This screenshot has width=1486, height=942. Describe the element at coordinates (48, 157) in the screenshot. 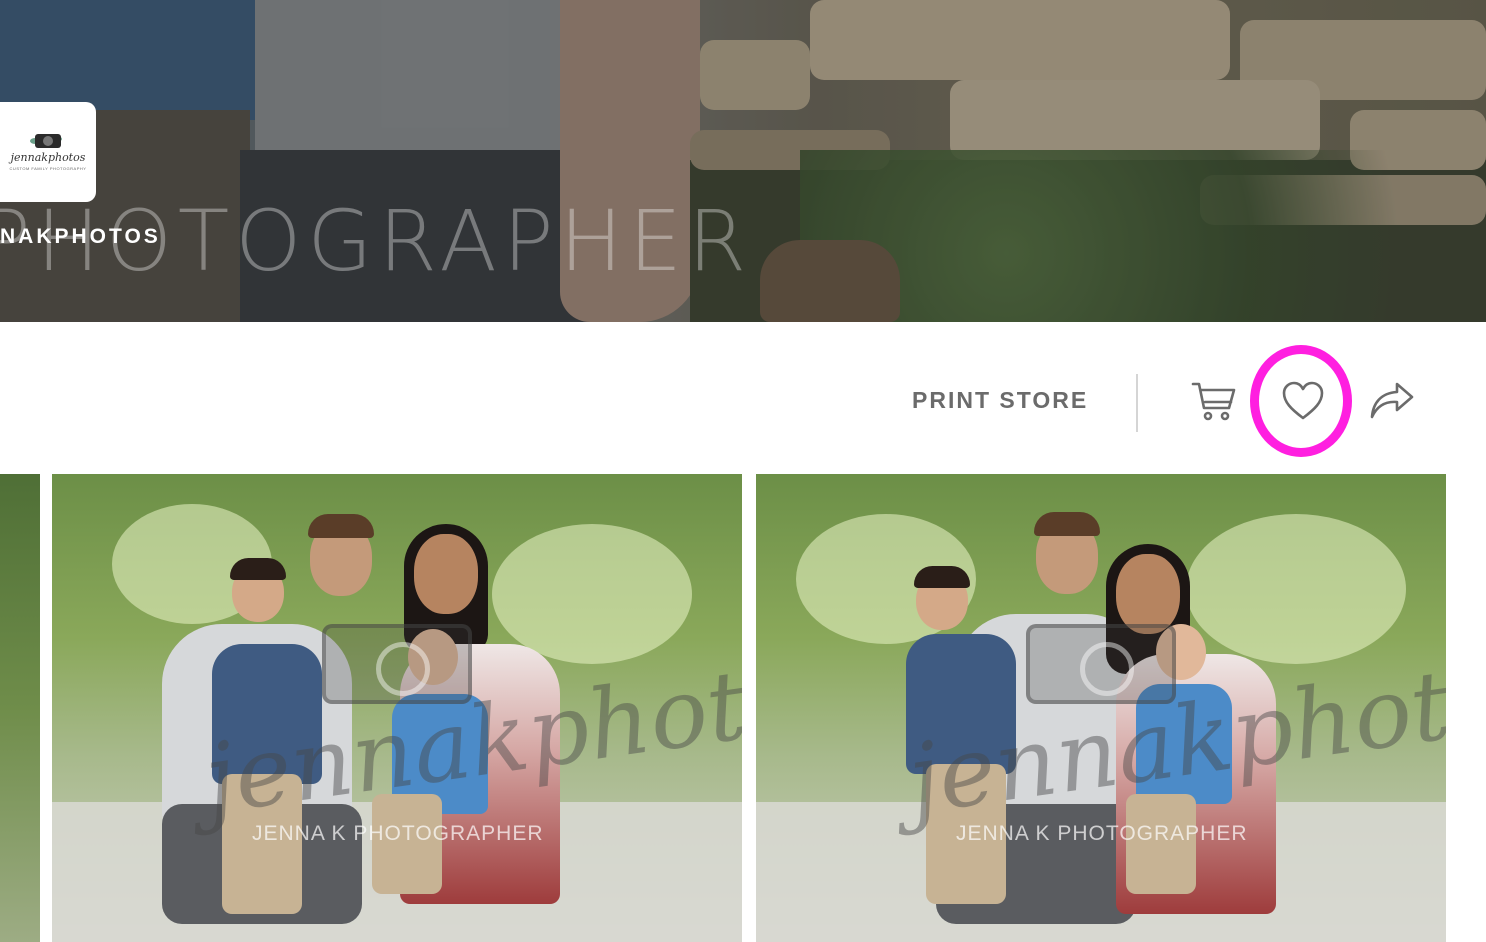

I see `logo-wordmark: jennakphotos` at that location.